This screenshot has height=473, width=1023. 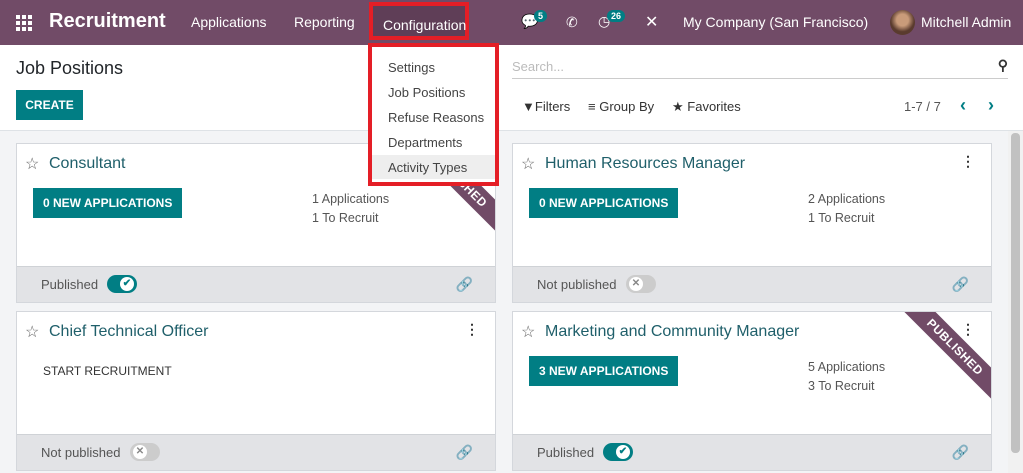 What do you see at coordinates (229, 22) in the screenshot?
I see `menu-applications: Applications` at bounding box center [229, 22].